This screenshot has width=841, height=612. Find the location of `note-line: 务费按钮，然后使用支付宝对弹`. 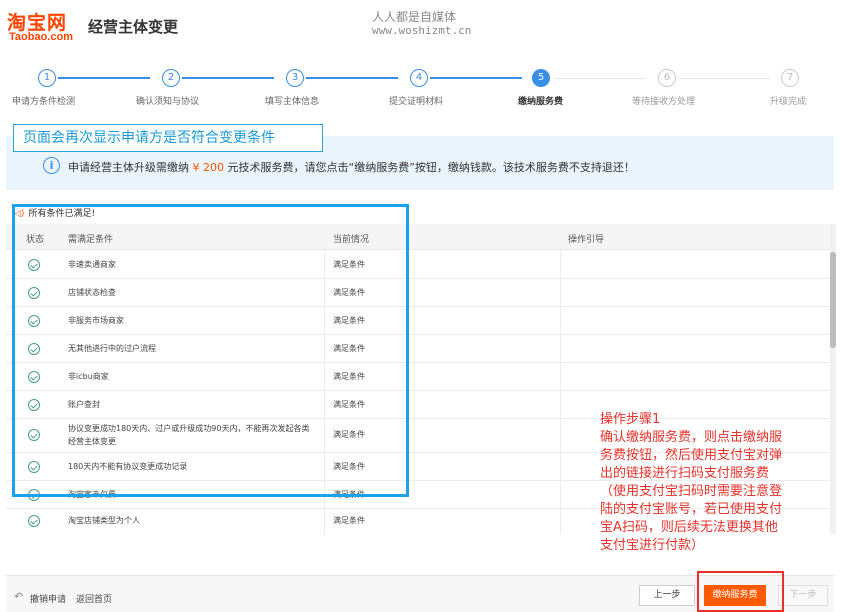

note-line: 务费按钮，然后使用支付宝对弹 is located at coordinates (691, 455).